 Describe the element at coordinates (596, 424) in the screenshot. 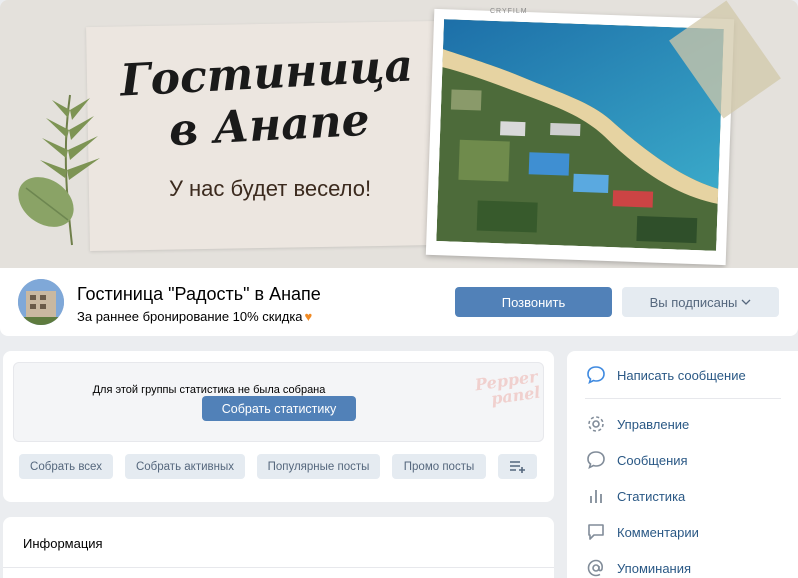

I see `gear-icon` at that location.